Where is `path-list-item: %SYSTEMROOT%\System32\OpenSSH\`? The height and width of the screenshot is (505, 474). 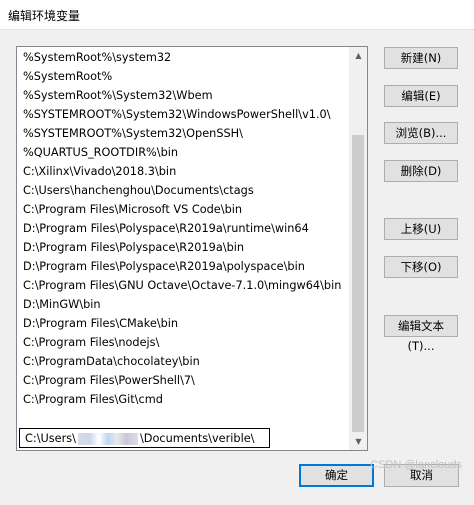
path-list-item: %SYSTEMROOT%\System32\OpenSSH\ is located at coordinates (184, 133).